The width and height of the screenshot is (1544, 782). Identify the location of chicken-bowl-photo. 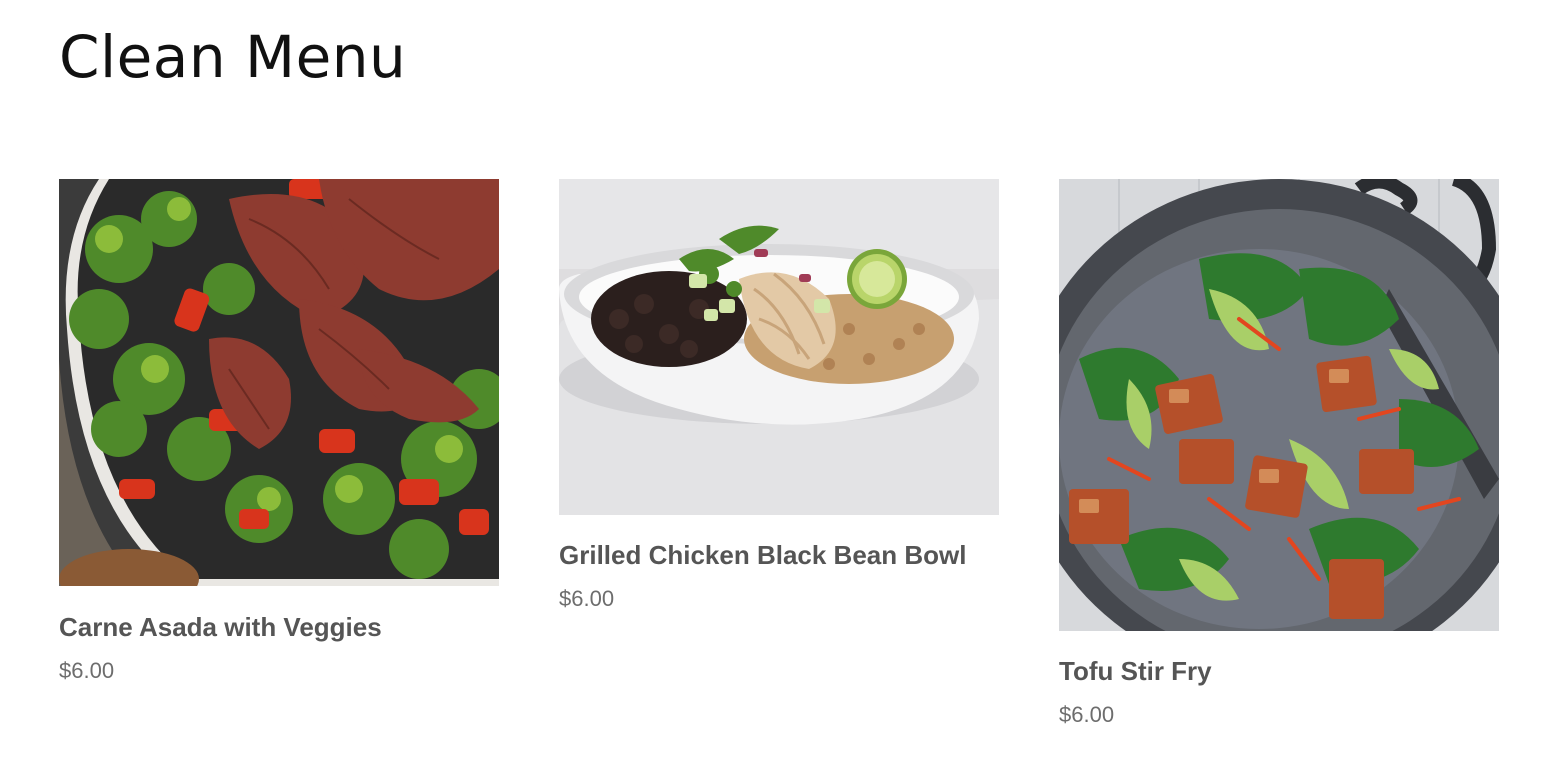
(779, 347).